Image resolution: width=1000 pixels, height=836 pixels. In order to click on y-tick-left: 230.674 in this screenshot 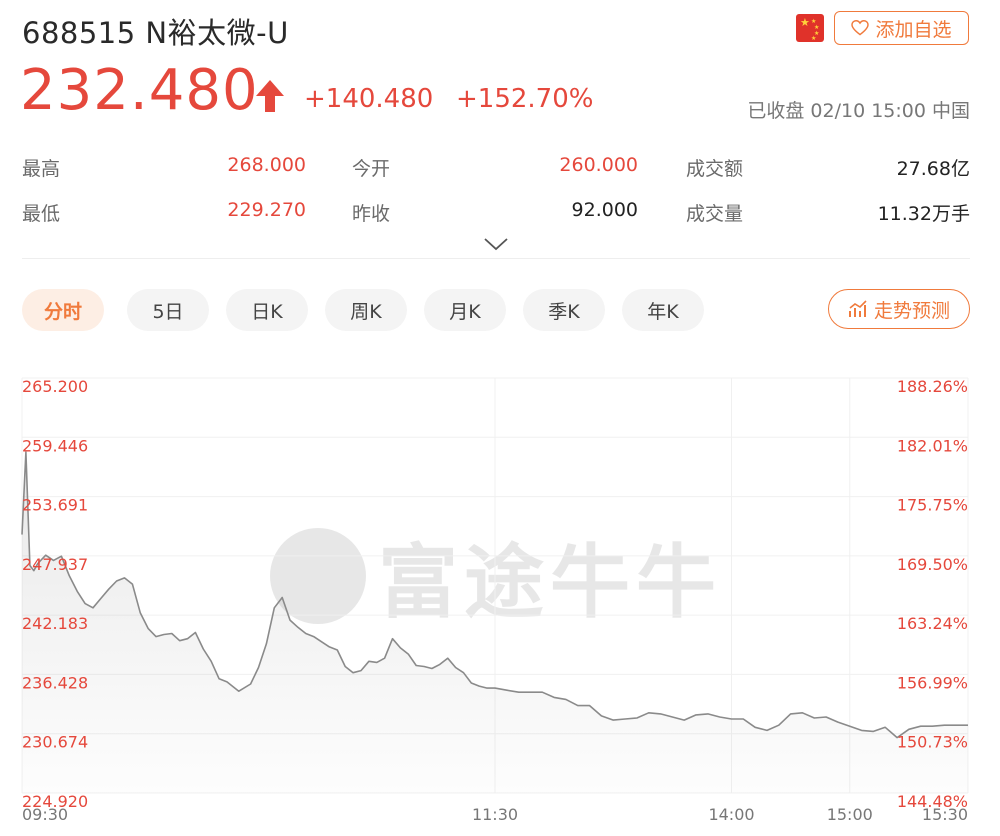, I will do `click(55, 742)`.